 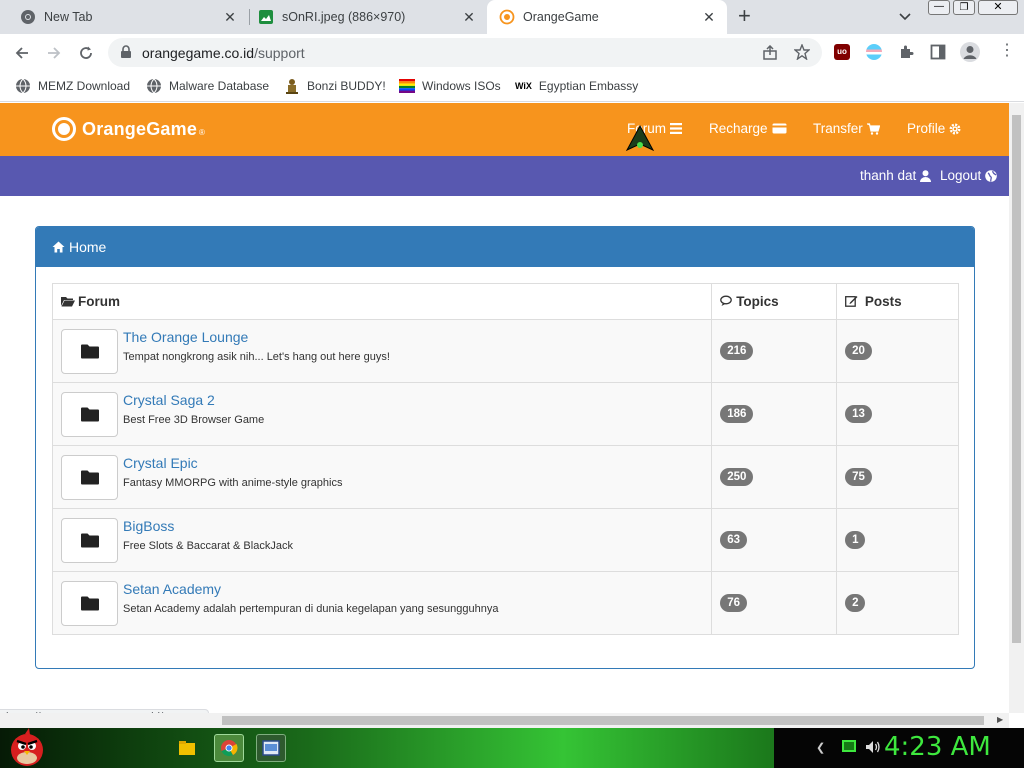 I want to click on bookmark-memz: MEMZ Download, so click(x=72, y=86).